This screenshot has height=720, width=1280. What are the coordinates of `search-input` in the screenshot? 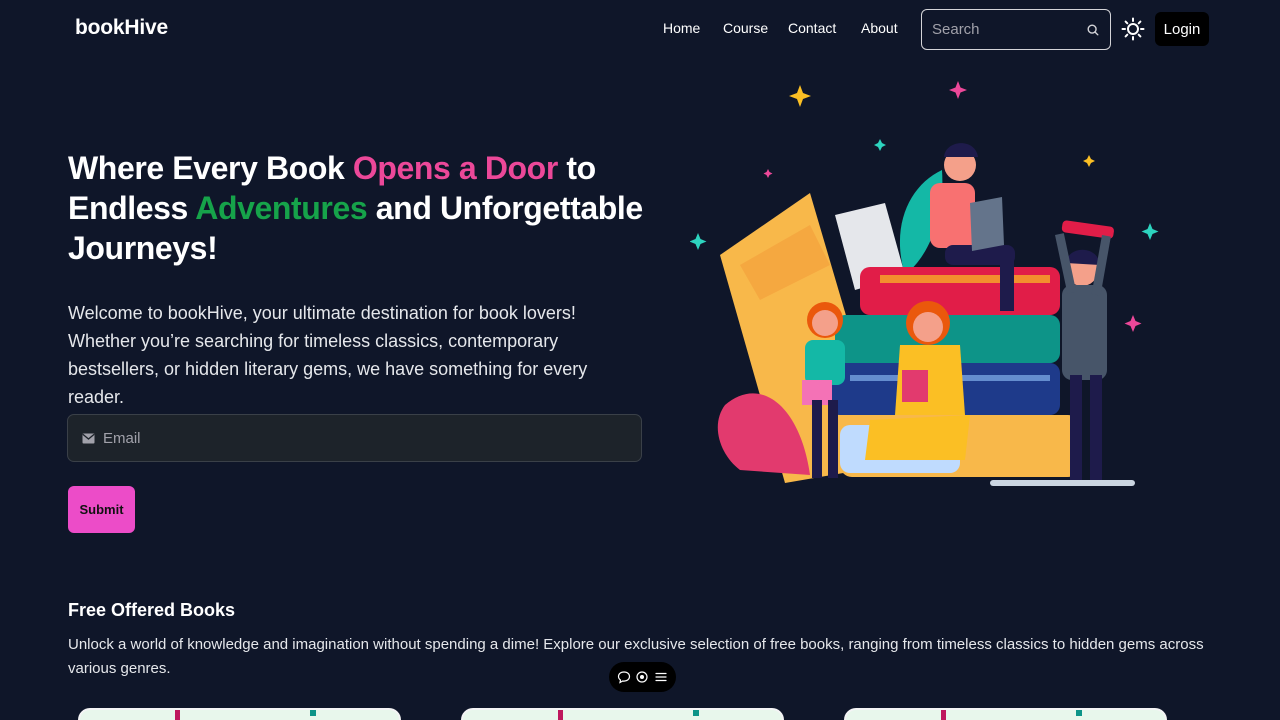 It's located at (1007, 29).